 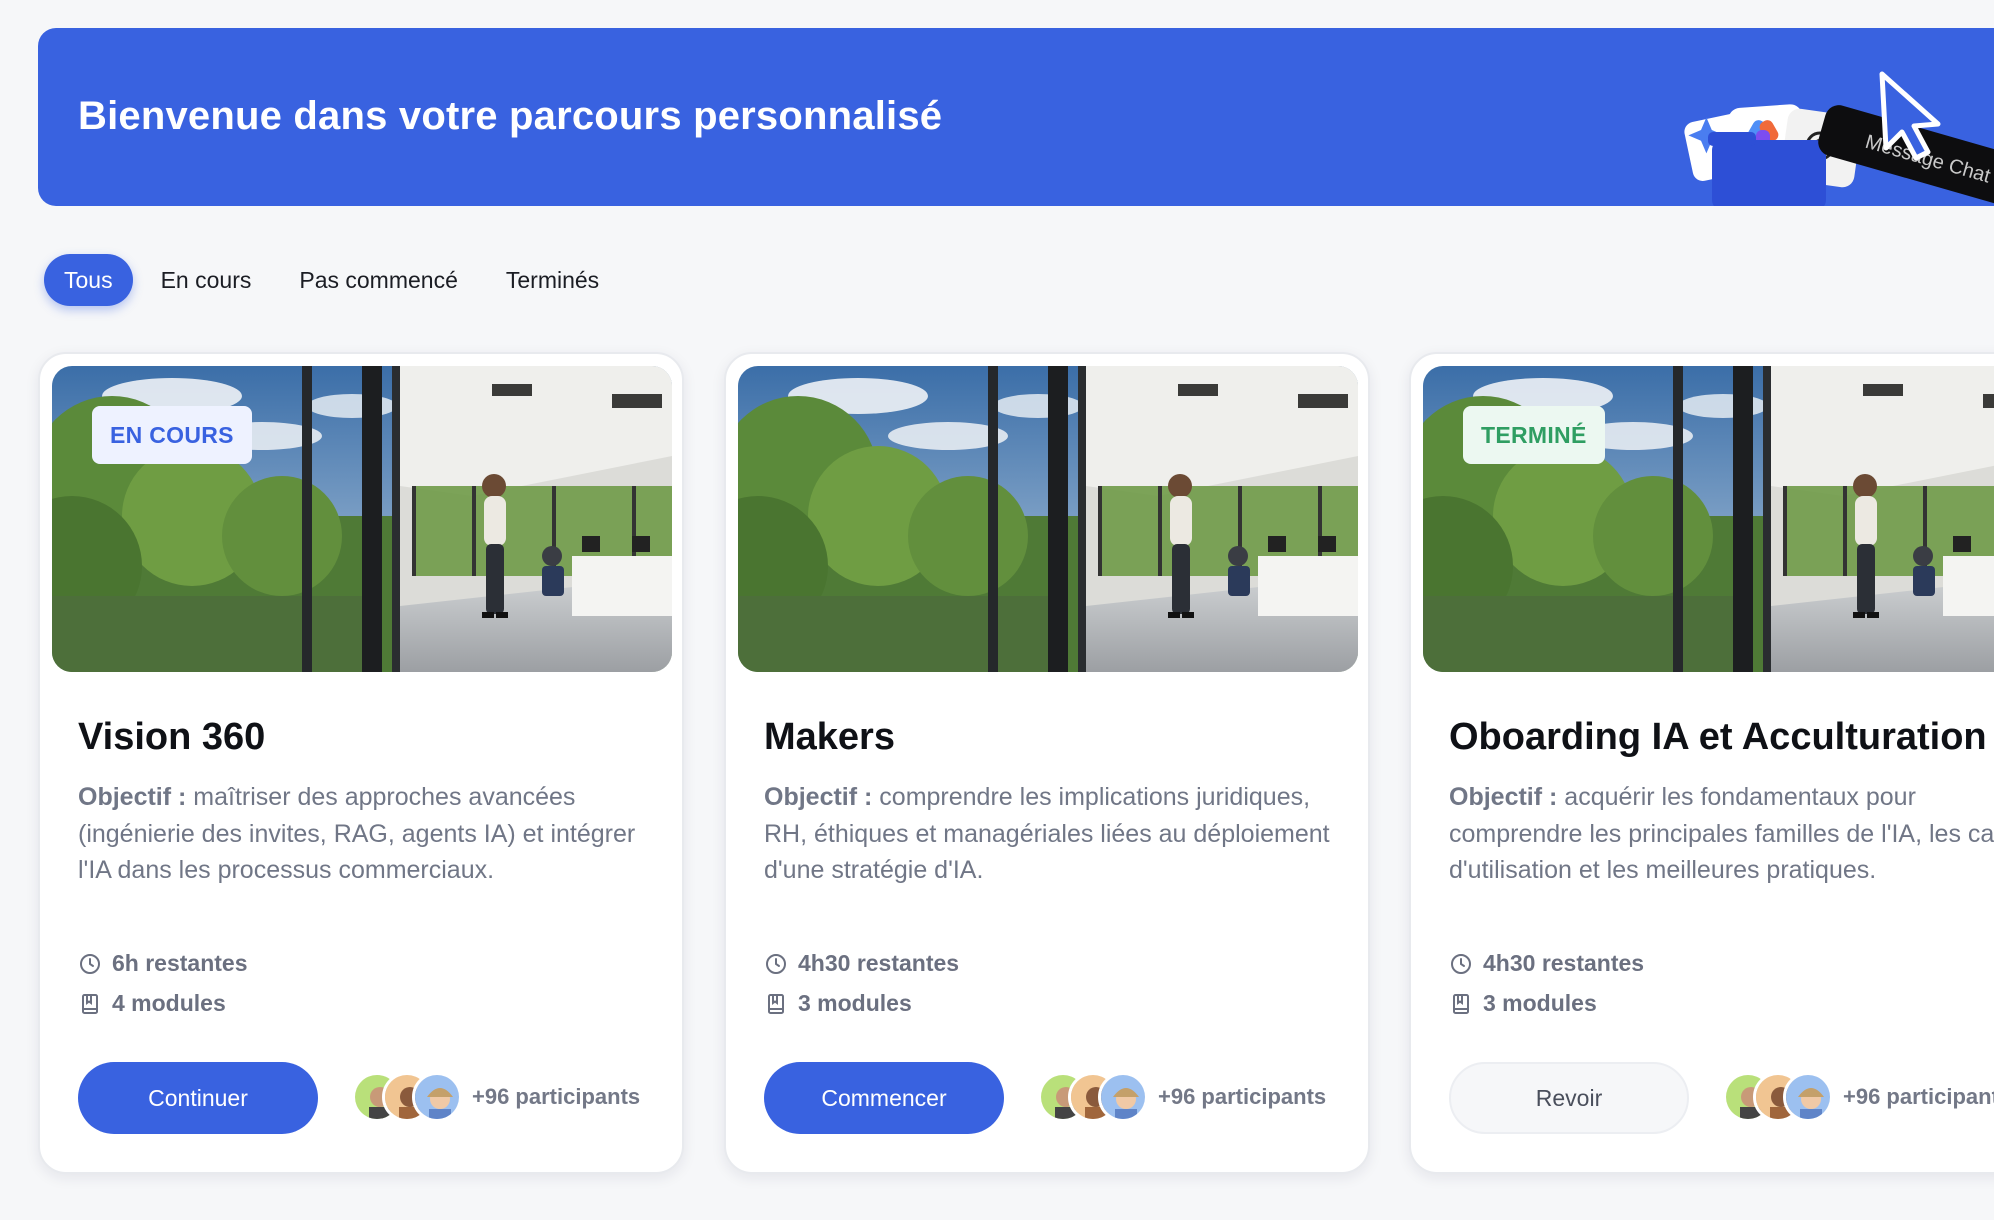 I want to click on module-count: 4 modules, so click(x=152, y=1003).